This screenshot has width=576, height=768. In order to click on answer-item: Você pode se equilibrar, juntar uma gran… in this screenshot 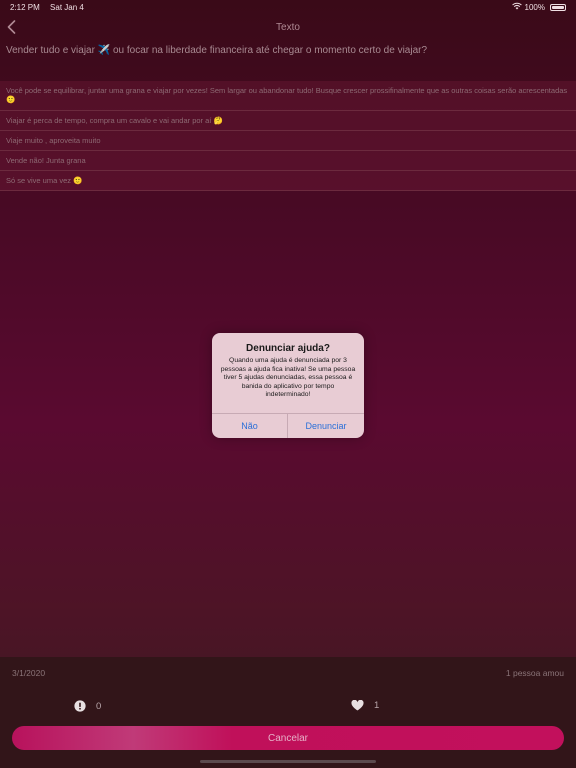, I will do `click(288, 96)`.